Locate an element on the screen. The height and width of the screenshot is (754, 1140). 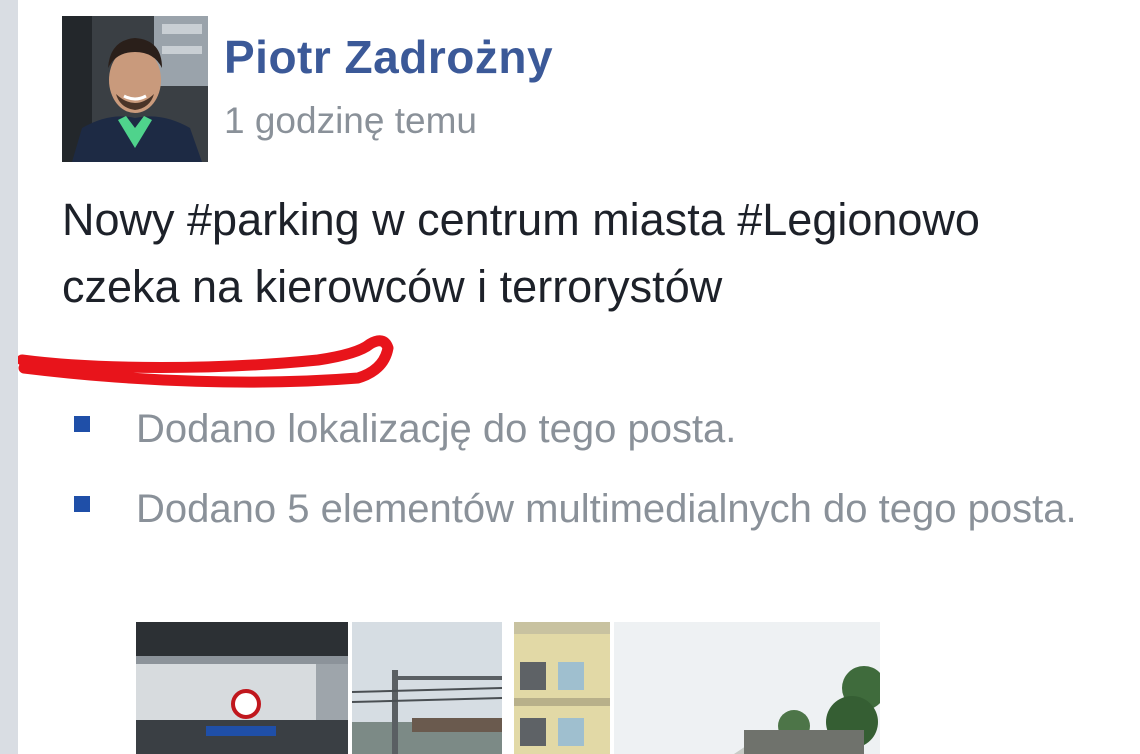
media-thumbnail-building is located at coordinates (562, 688).